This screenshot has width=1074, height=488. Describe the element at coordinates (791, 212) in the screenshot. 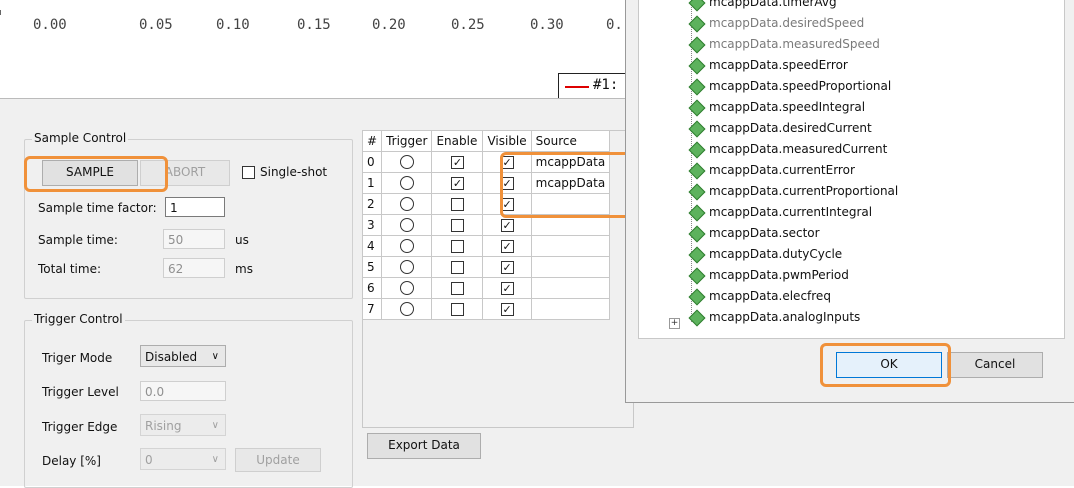

I see `tree-item-label: mcappData.currentIntegral` at that location.